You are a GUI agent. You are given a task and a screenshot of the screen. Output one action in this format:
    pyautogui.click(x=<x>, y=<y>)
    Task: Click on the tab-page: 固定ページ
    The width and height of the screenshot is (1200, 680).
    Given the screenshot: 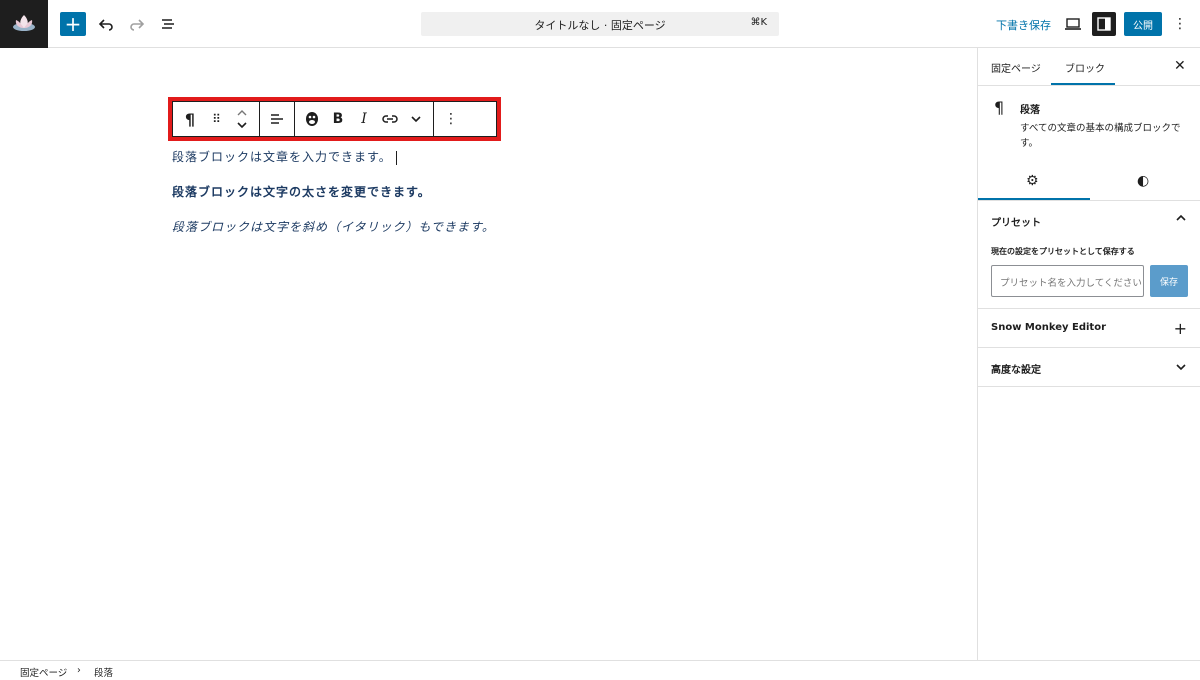 What is the action you would take?
    pyautogui.click(x=1016, y=67)
    